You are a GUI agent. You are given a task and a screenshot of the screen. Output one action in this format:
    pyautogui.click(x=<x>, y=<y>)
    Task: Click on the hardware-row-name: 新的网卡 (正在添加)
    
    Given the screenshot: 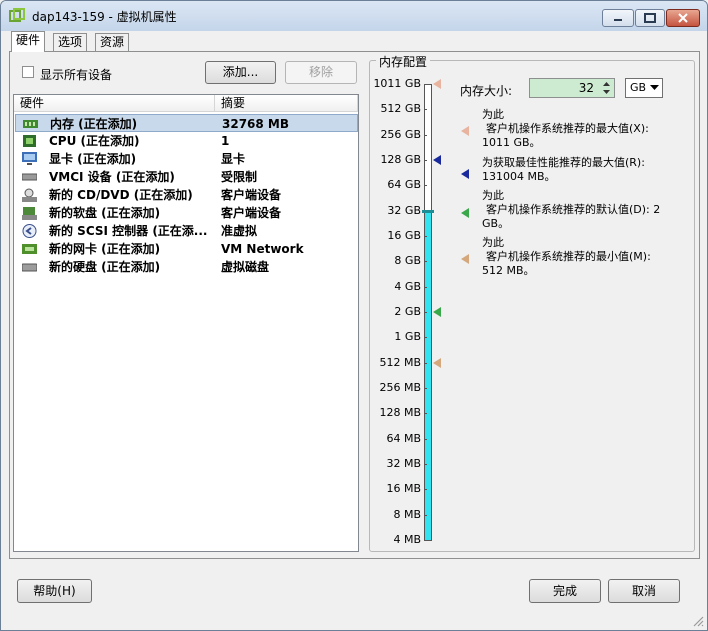 What is the action you would take?
    pyautogui.click(x=105, y=249)
    